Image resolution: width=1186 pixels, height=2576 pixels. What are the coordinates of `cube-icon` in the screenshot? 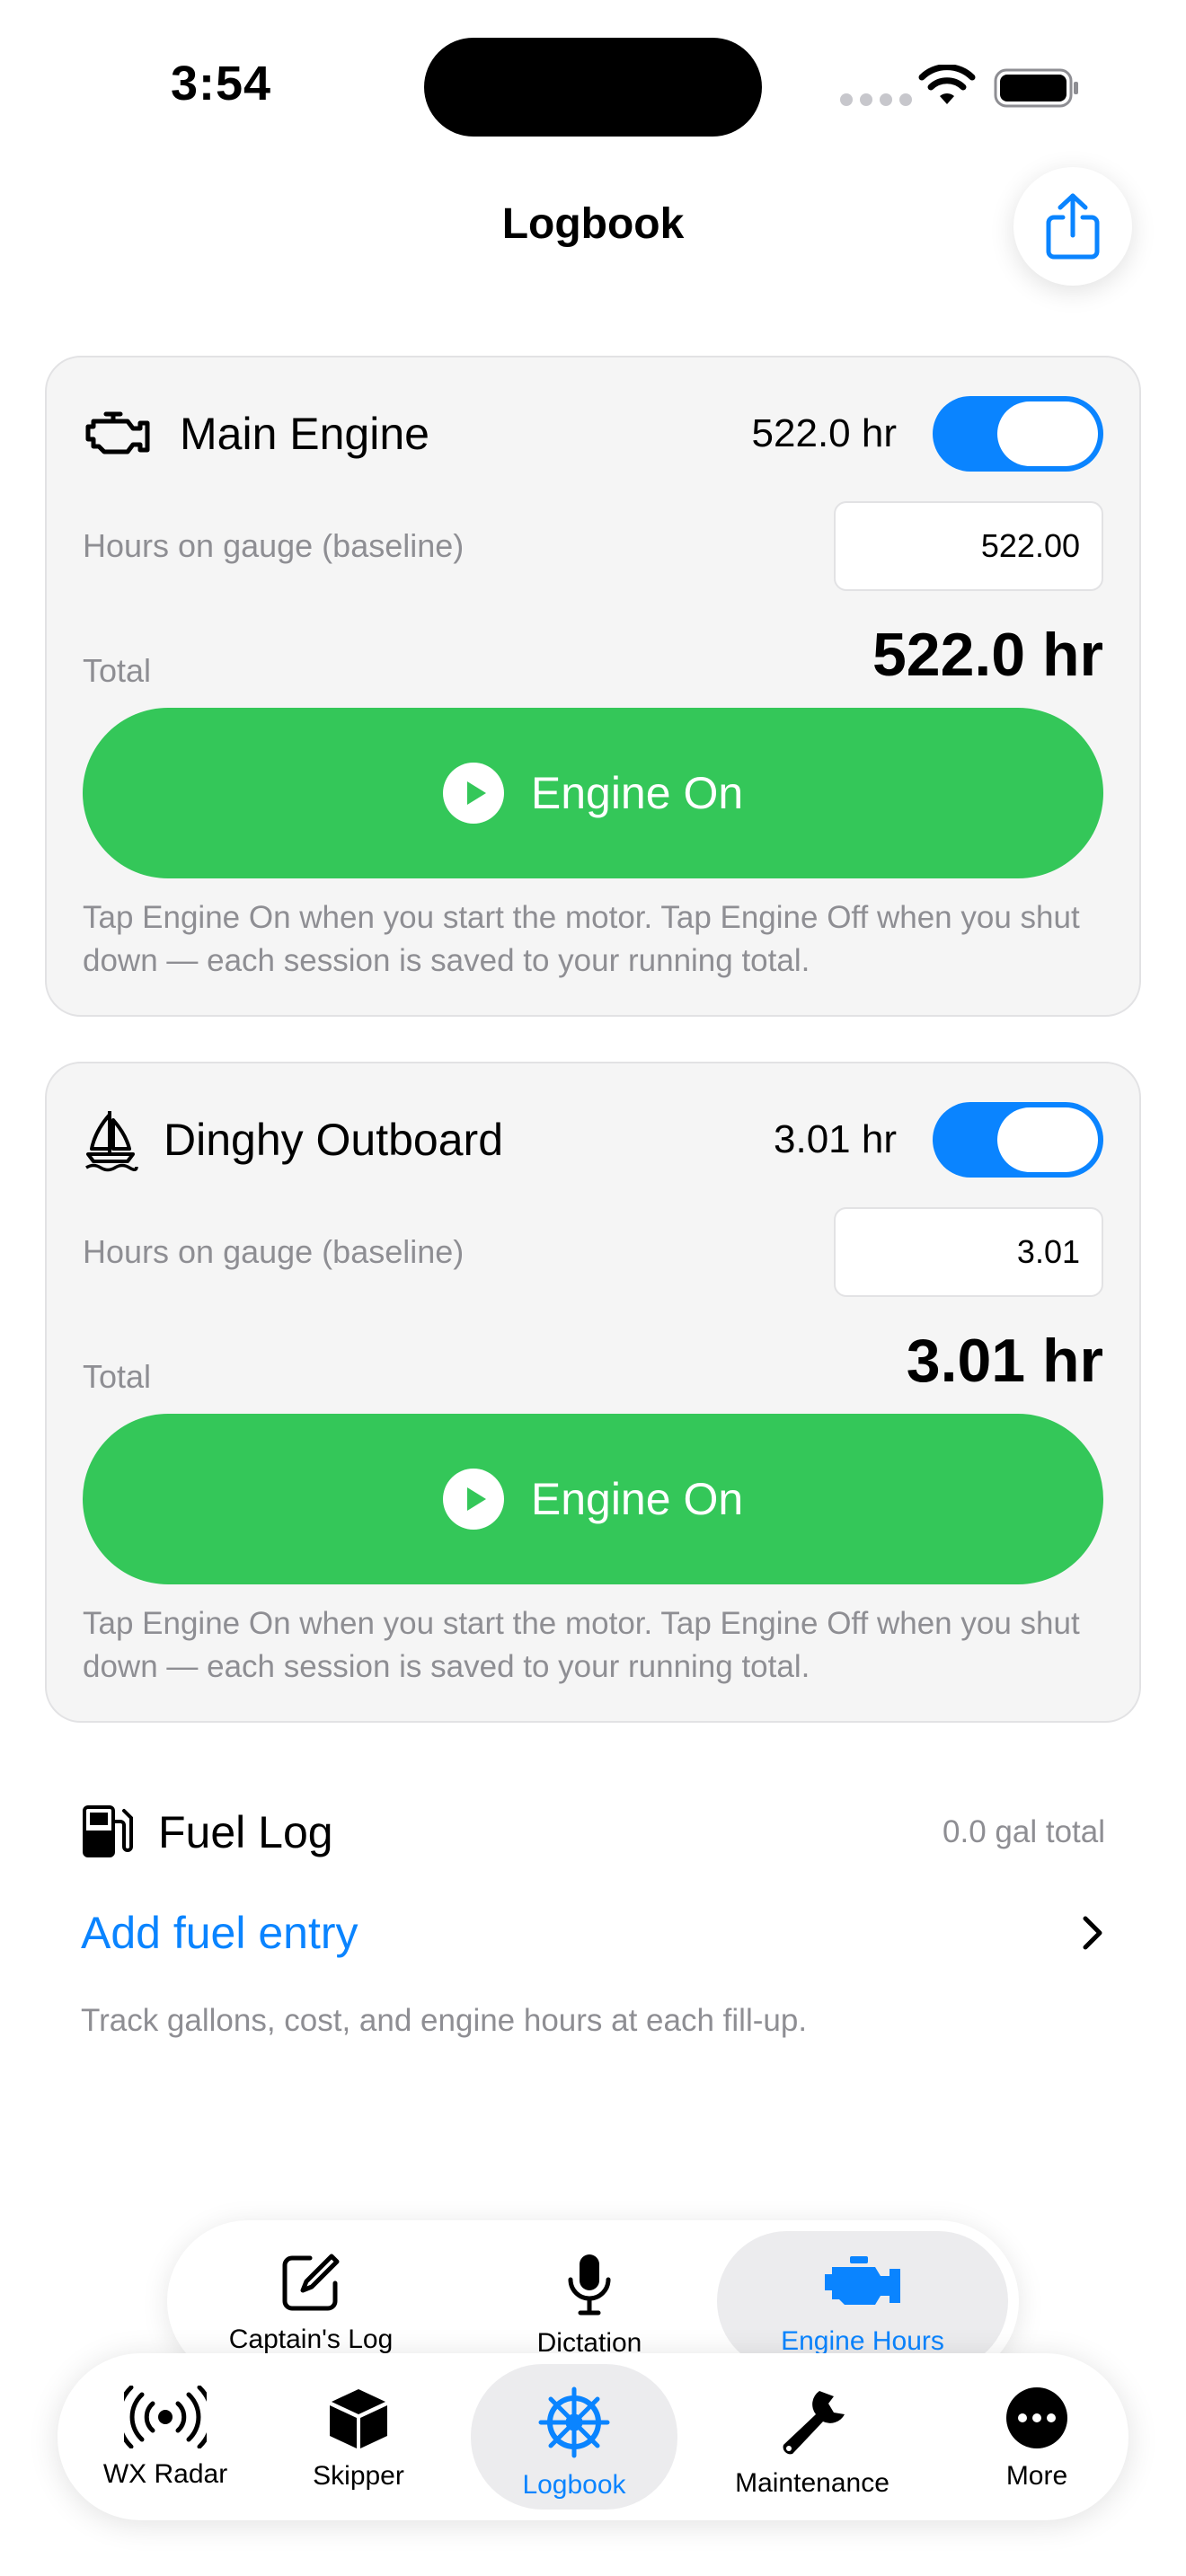 It's located at (358, 2418).